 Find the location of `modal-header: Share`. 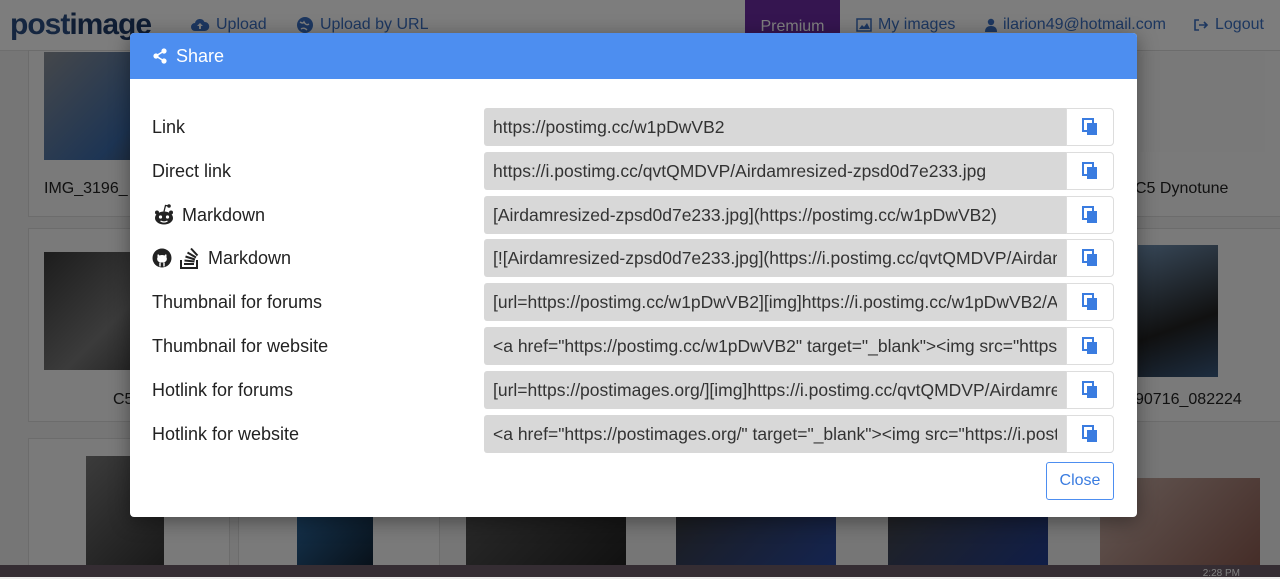

modal-header: Share is located at coordinates (633, 56).